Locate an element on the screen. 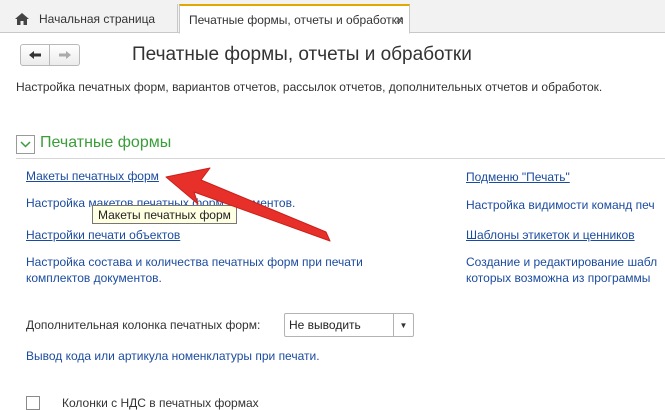 This screenshot has width=665, height=410. extra-column-label: Дополнительная колонка печатных форм: is located at coordinates (143, 325).